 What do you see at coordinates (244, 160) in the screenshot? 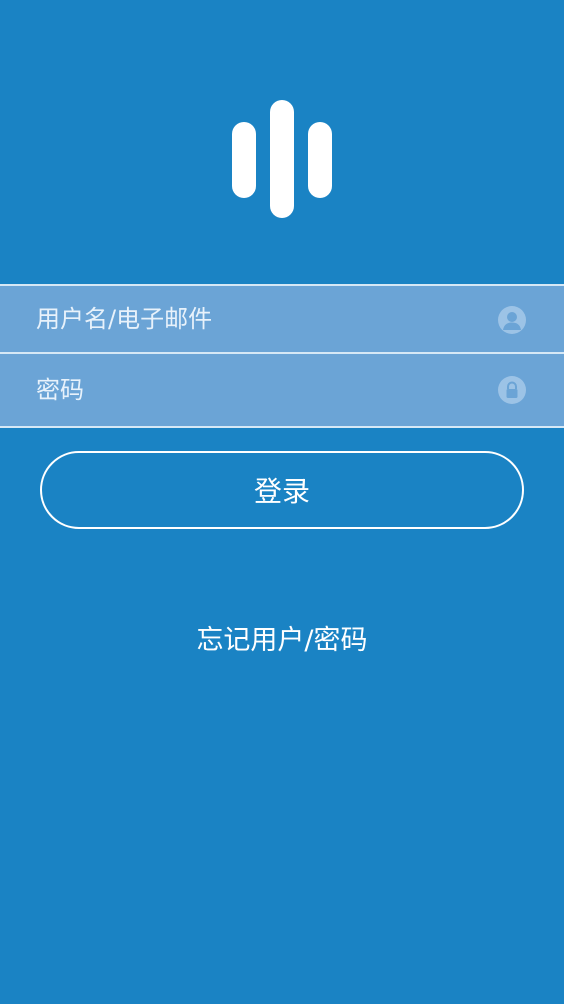
I see `logo-bar-left` at bounding box center [244, 160].